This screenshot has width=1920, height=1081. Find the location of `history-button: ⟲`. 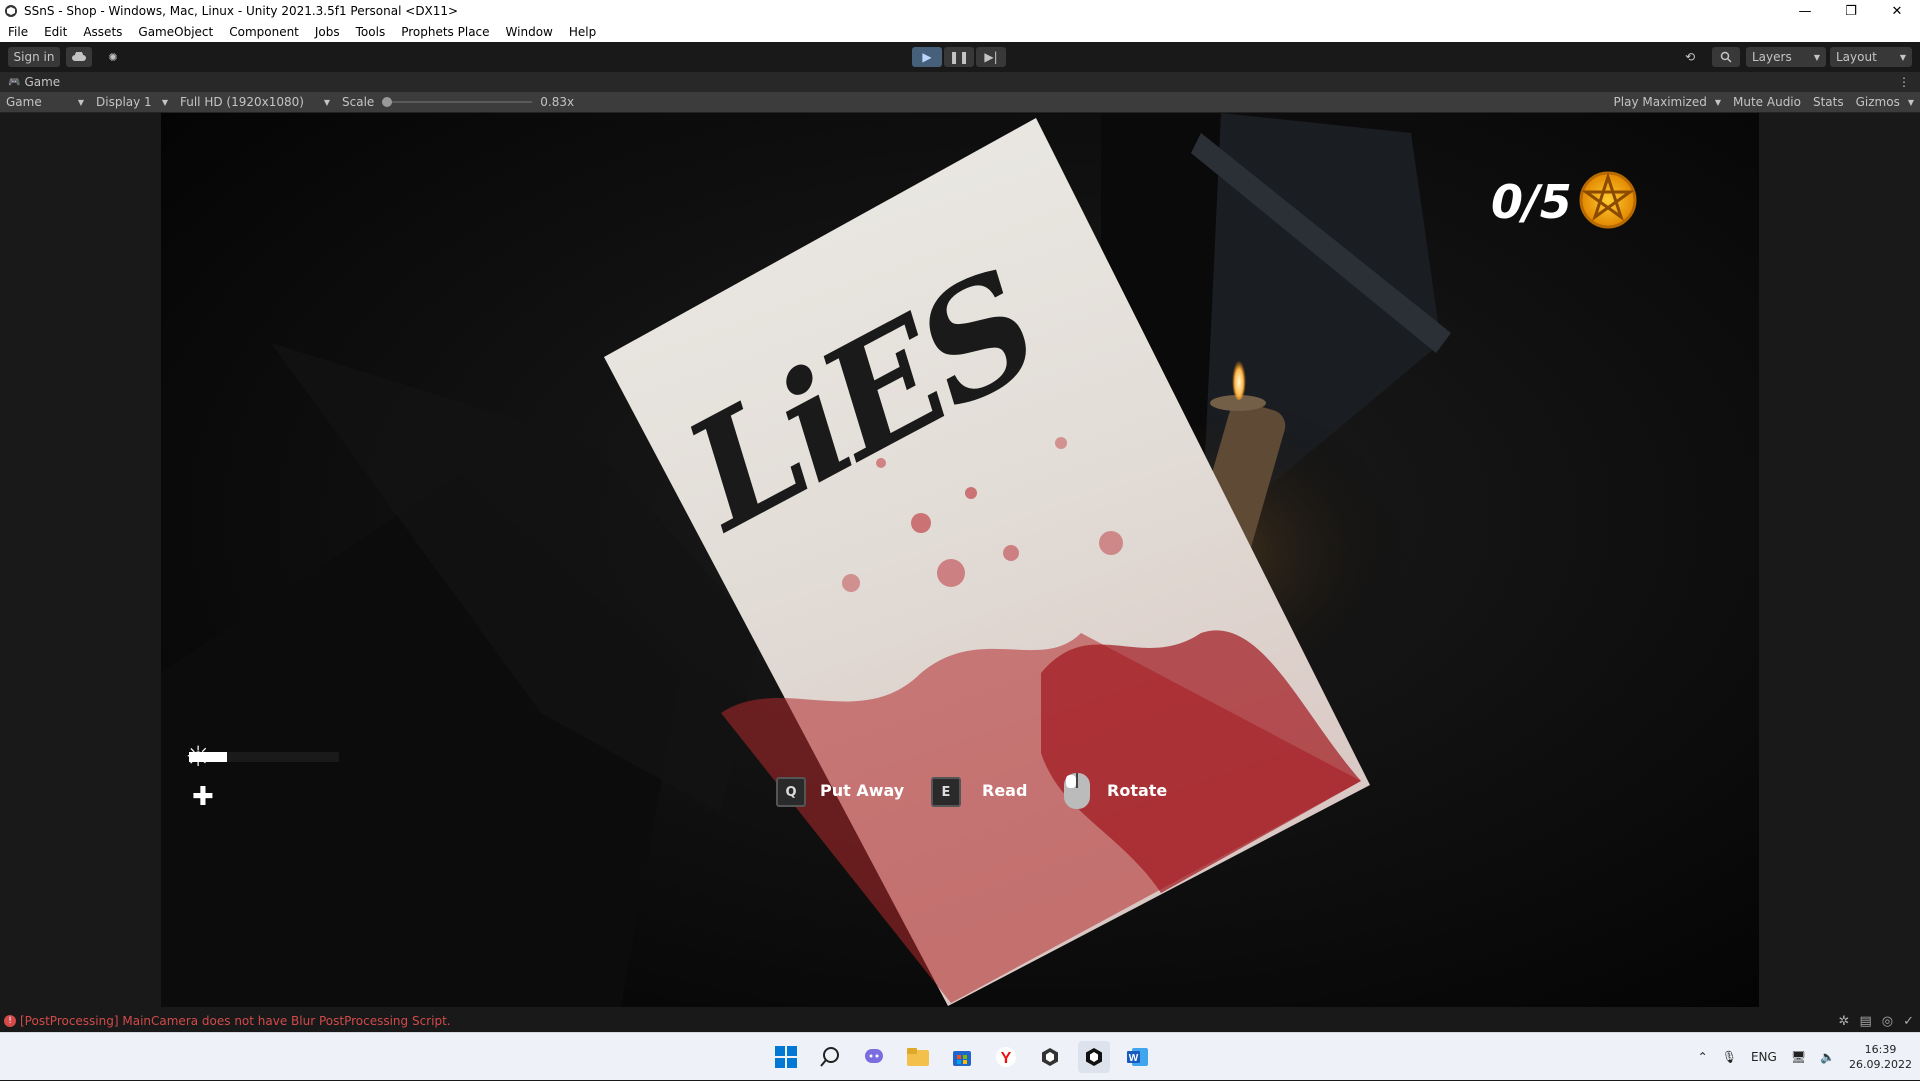

history-button: ⟲ is located at coordinates (1690, 57).